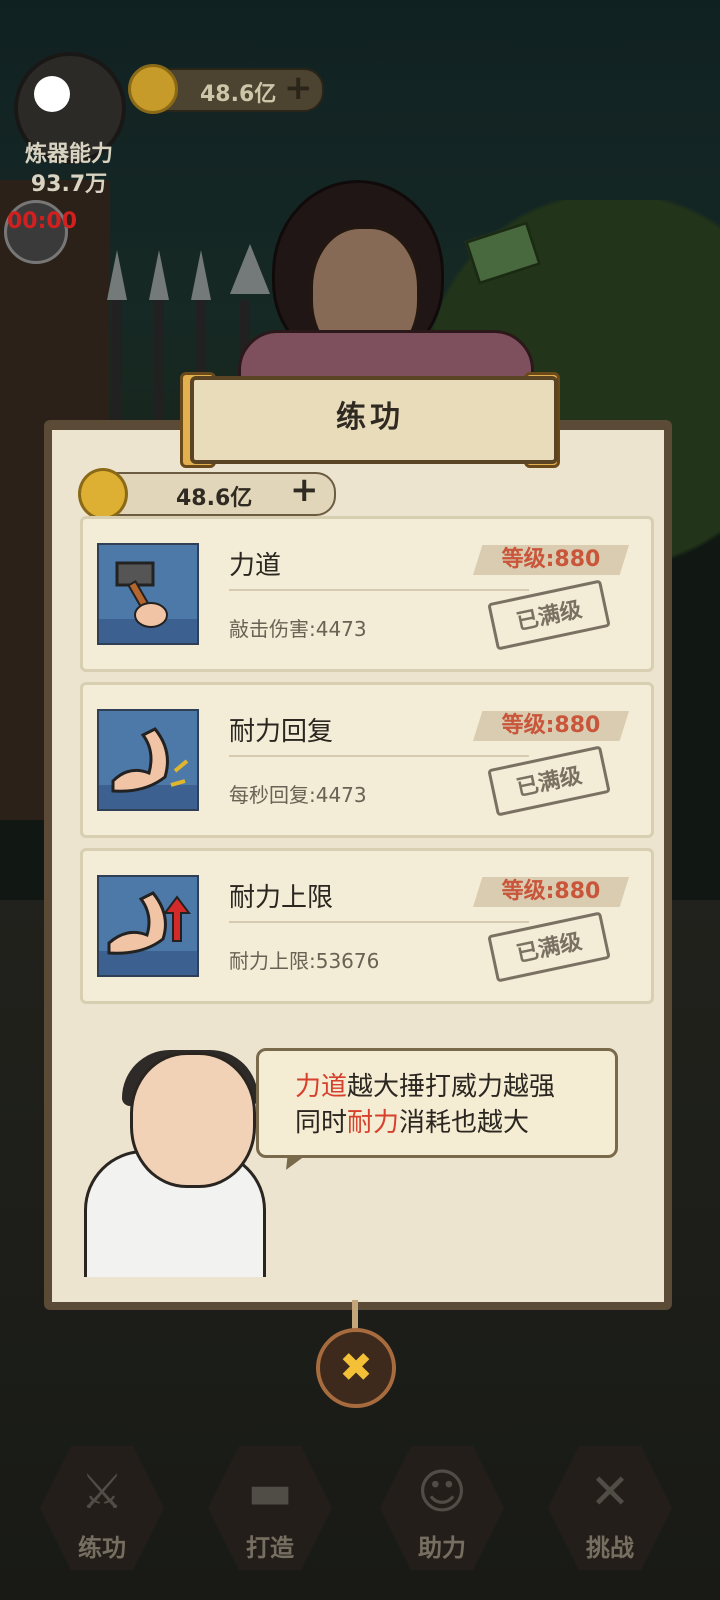  I want to click on avatar-indicator, so click(52, 94).